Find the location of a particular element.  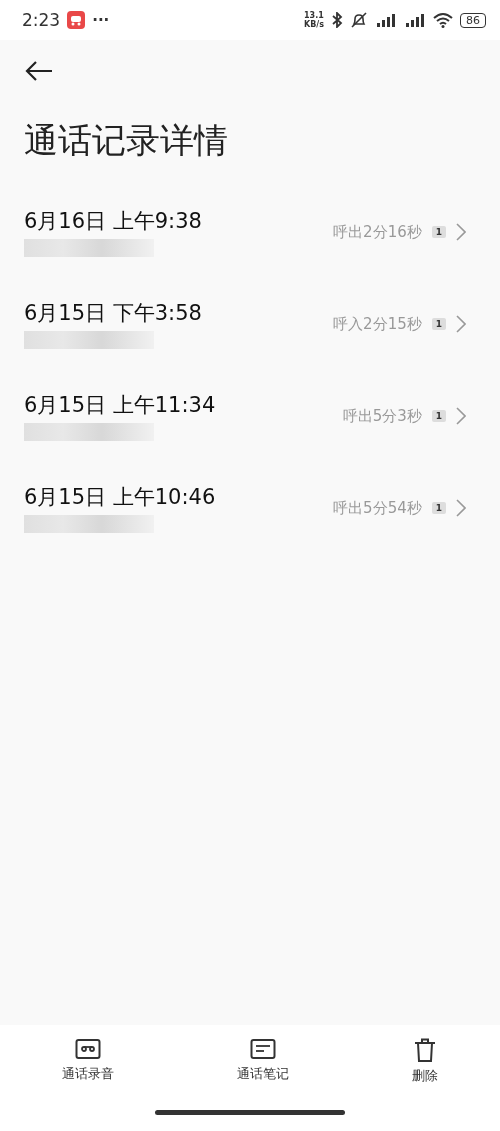

call-summary: 呼出5分54秒 is located at coordinates (377, 508).